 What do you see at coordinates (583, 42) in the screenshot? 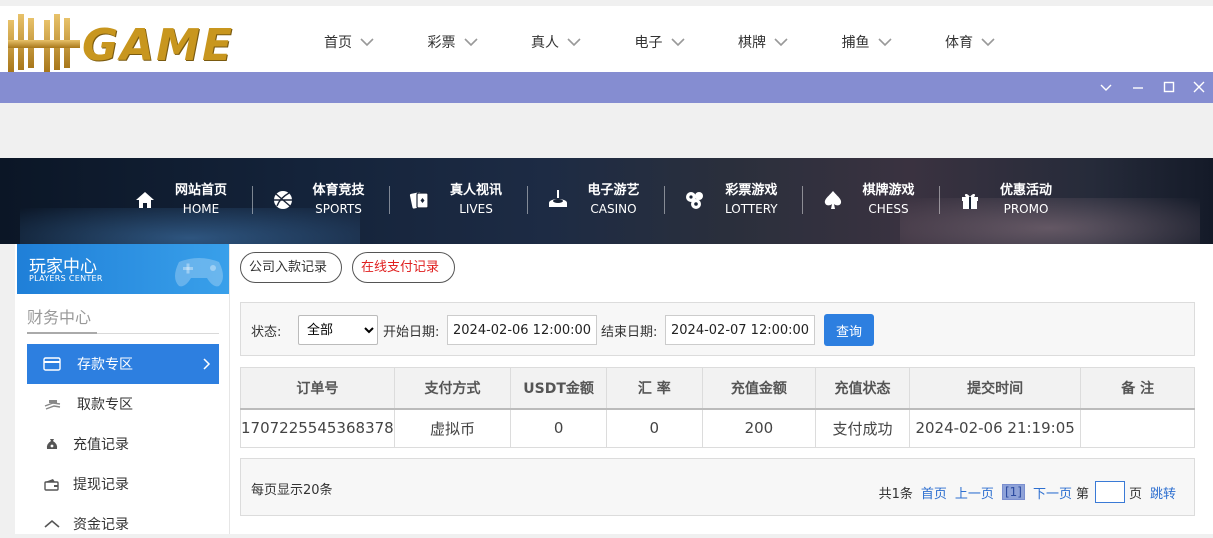
I see `top-nav-live: 真人` at bounding box center [583, 42].